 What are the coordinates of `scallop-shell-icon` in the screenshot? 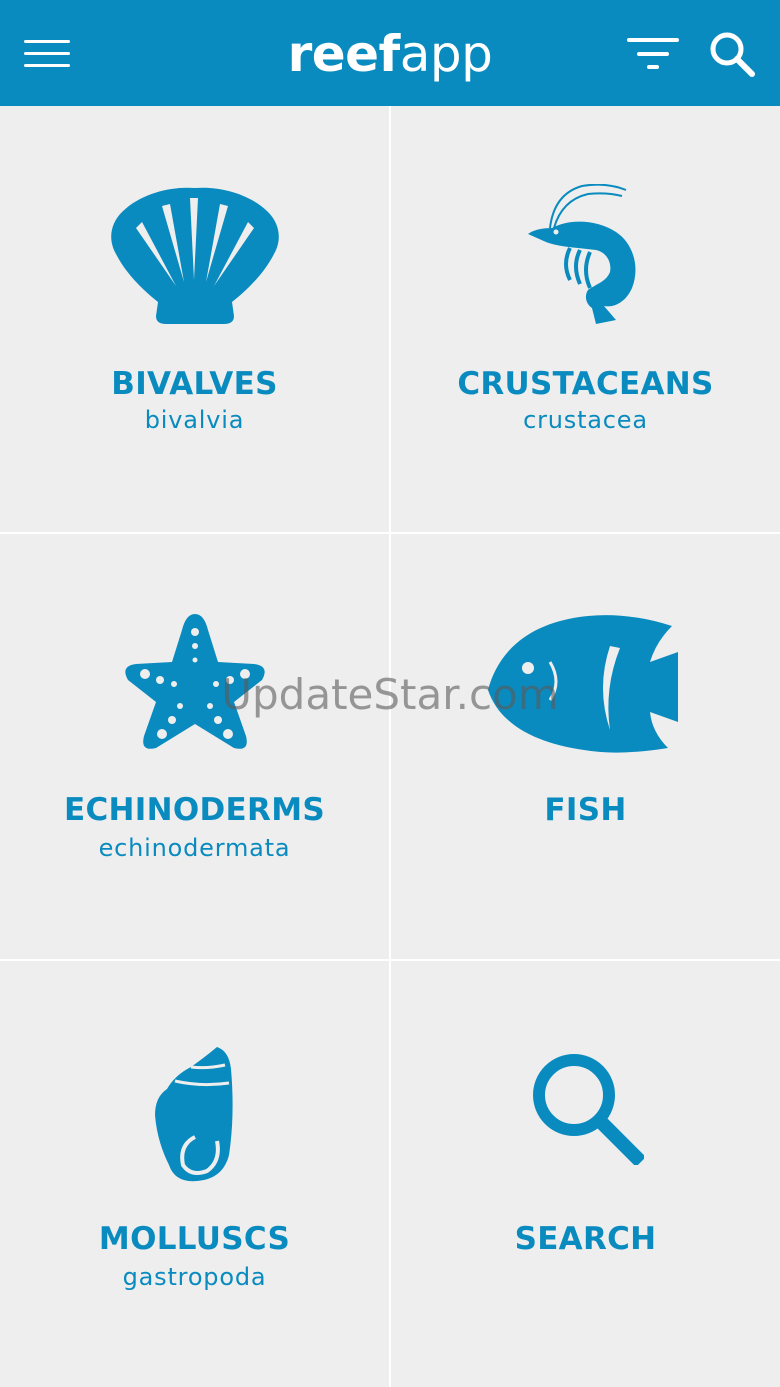 It's located at (195, 256).